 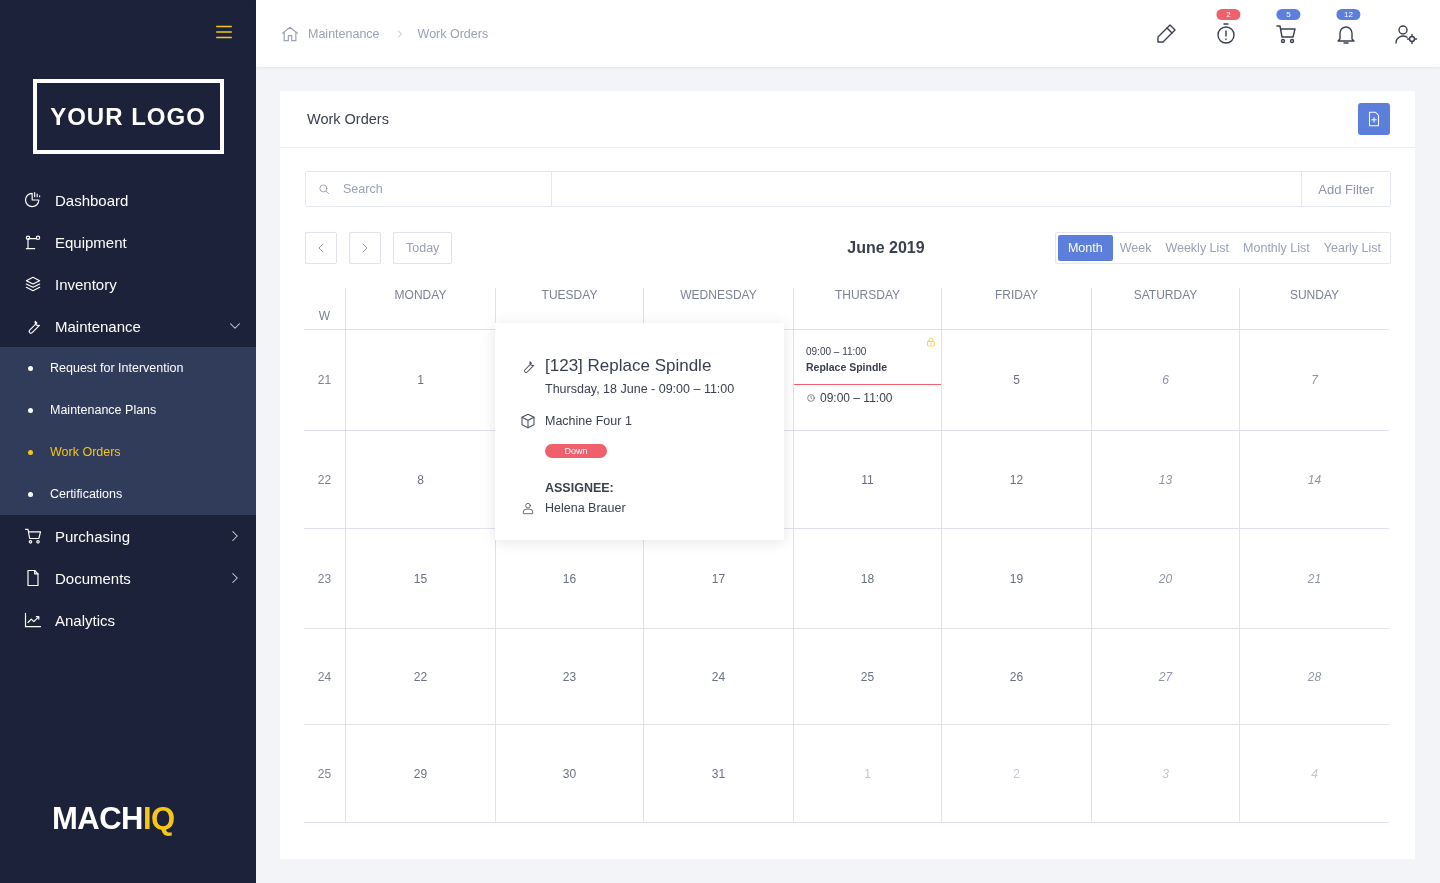 What do you see at coordinates (856, 398) in the screenshot?
I see `event-time: 09:00 – 11:00` at bounding box center [856, 398].